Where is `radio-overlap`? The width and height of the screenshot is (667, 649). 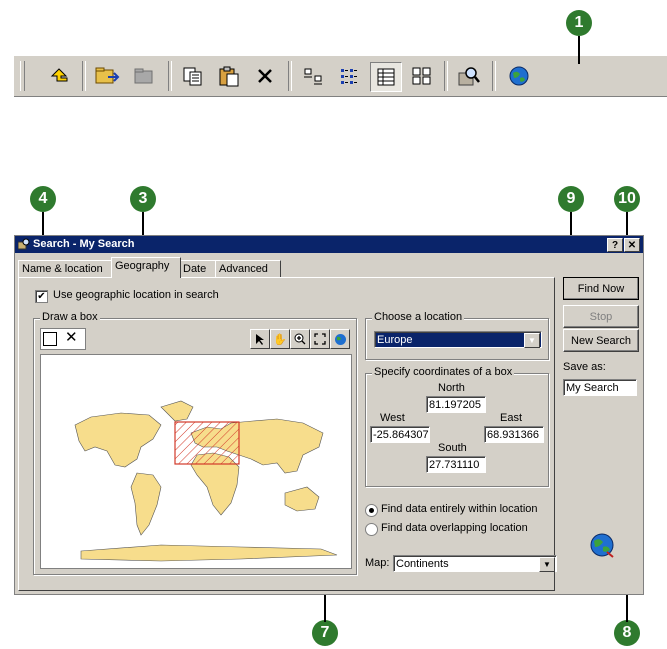
radio-overlap is located at coordinates (371, 529).